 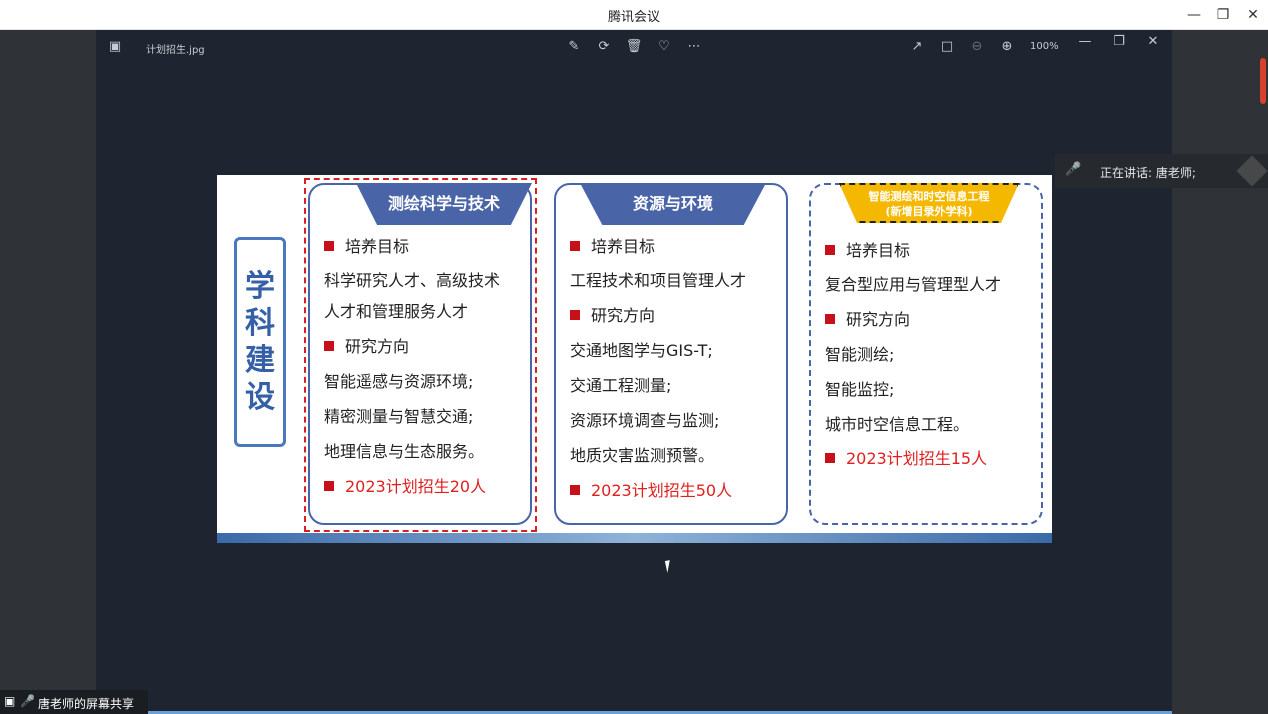 What do you see at coordinates (1073, 169) in the screenshot?
I see `mic-muted-icon: 🎤` at bounding box center [1073, 169].